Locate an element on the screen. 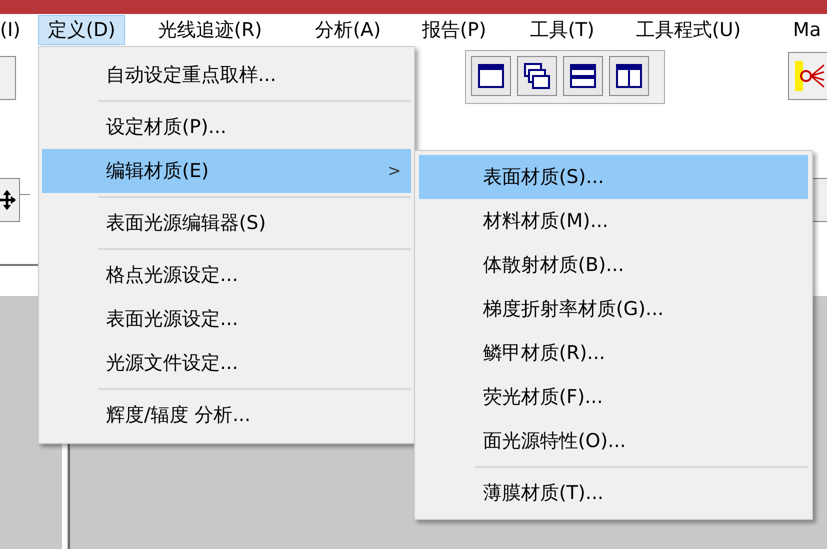 The height and width of the screenshot is (549, 827). tile-vertical-icon is located at coordinates (629, 76).